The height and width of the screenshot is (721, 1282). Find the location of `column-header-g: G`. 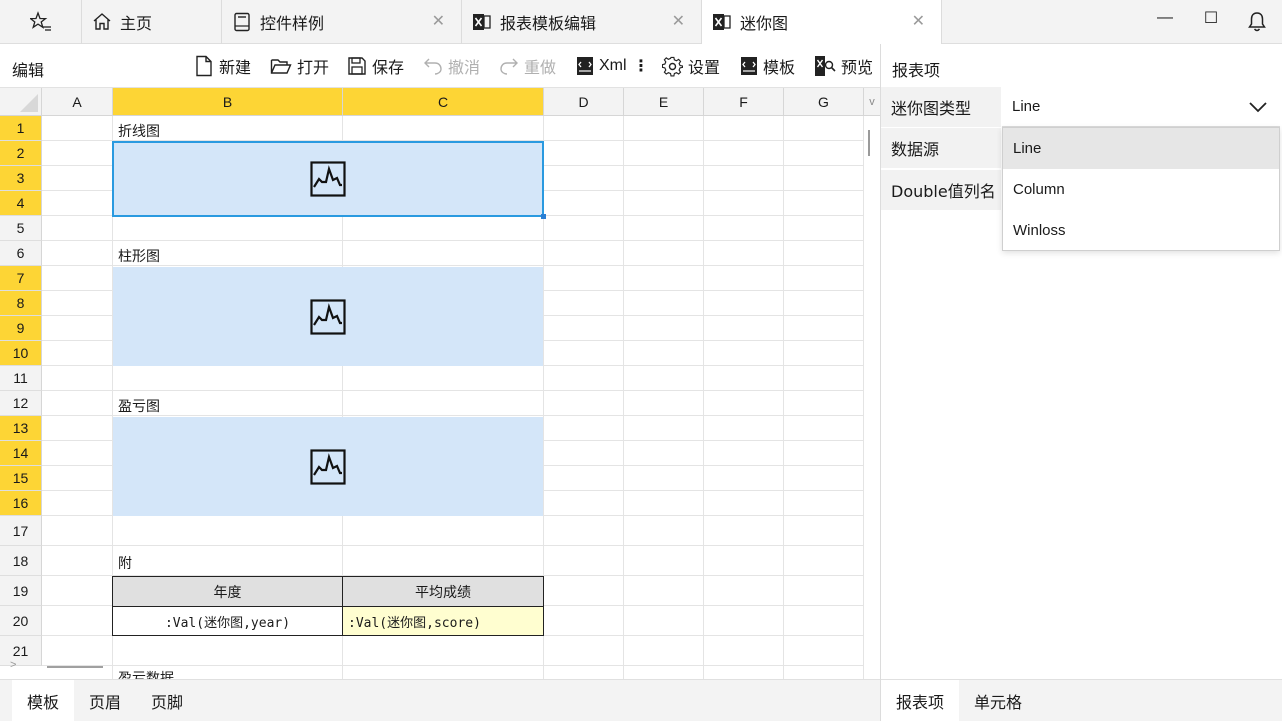

column-header-g: G is located at coordinates (824, 102).